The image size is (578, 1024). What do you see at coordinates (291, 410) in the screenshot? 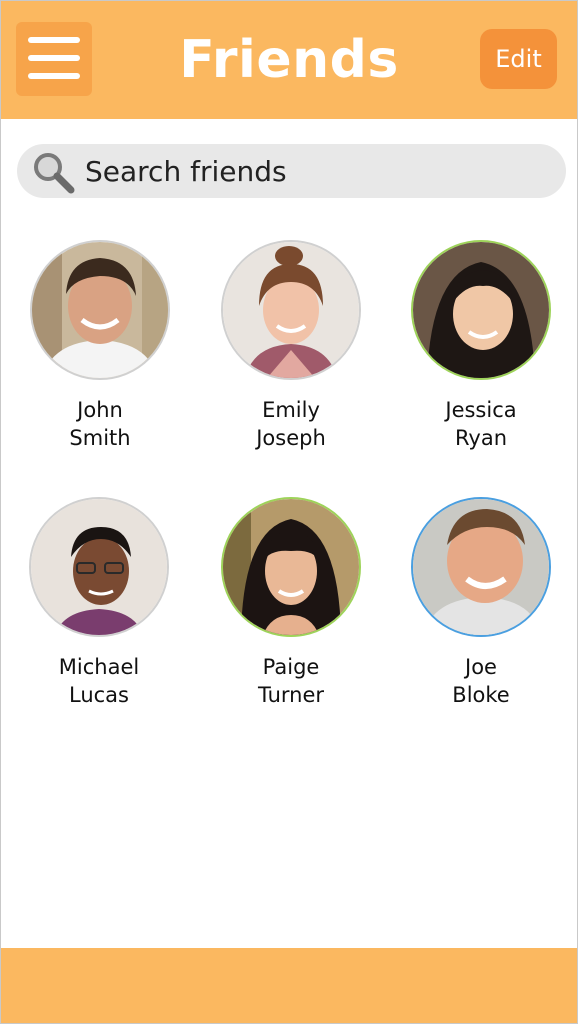
I see `friend-first-name: Emily` at bounding box center [291, 410].